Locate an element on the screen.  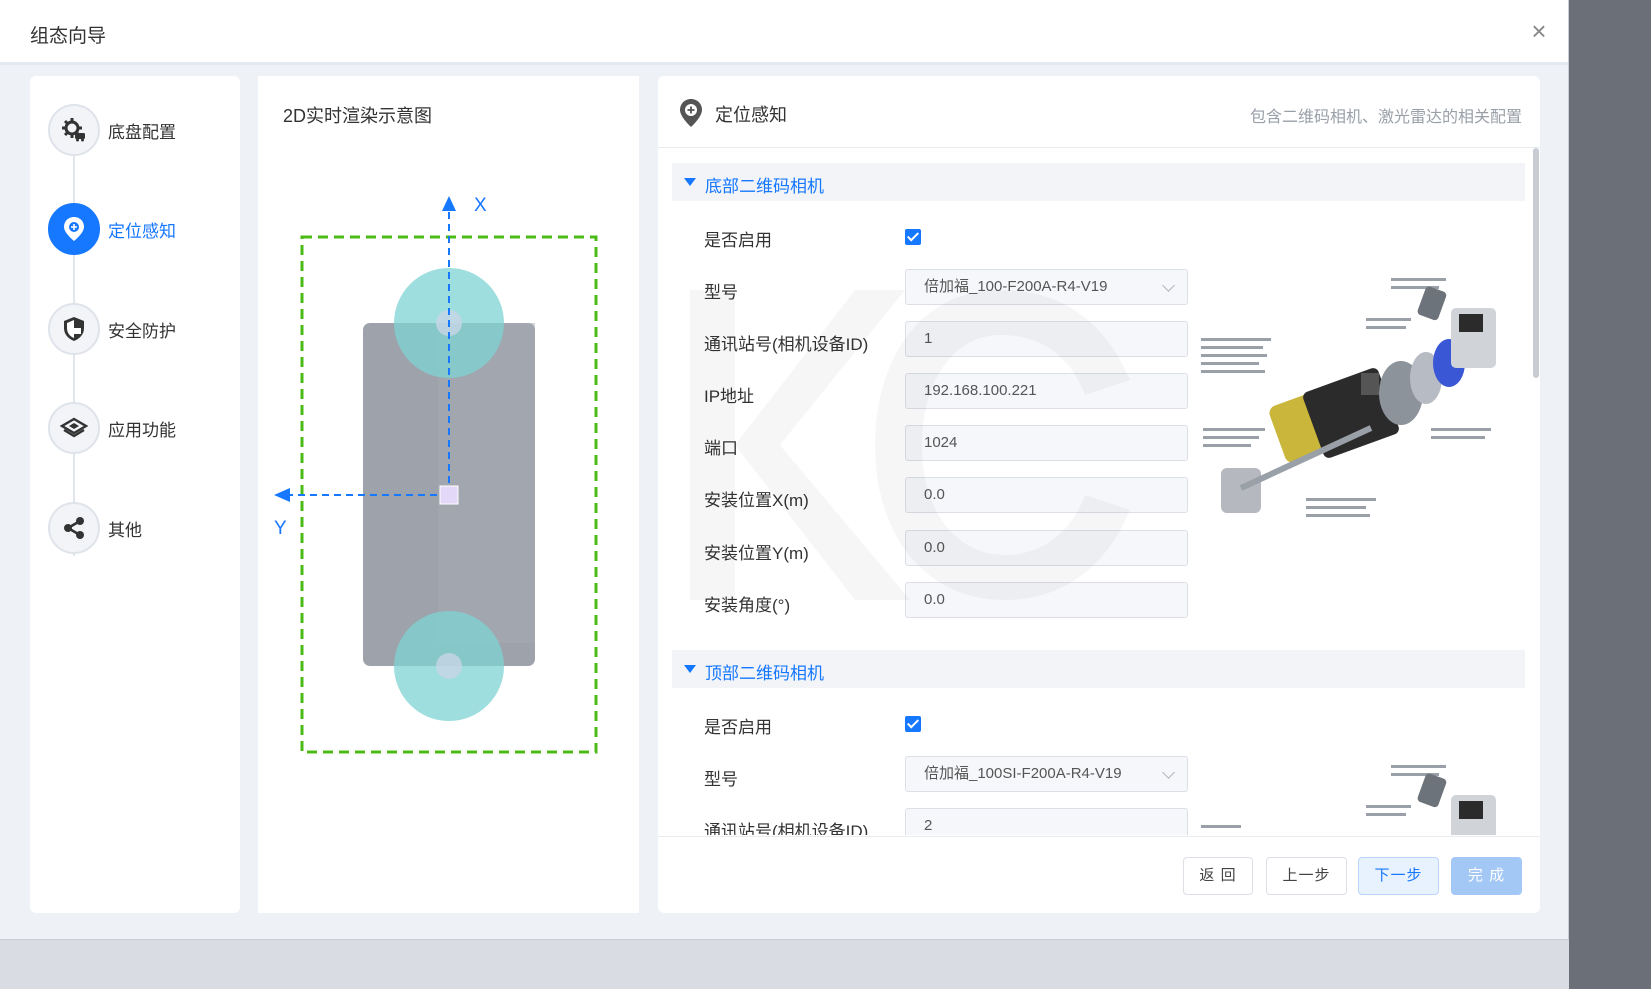
next-step-button: 下一步 is located at coordinates (1398, 876).